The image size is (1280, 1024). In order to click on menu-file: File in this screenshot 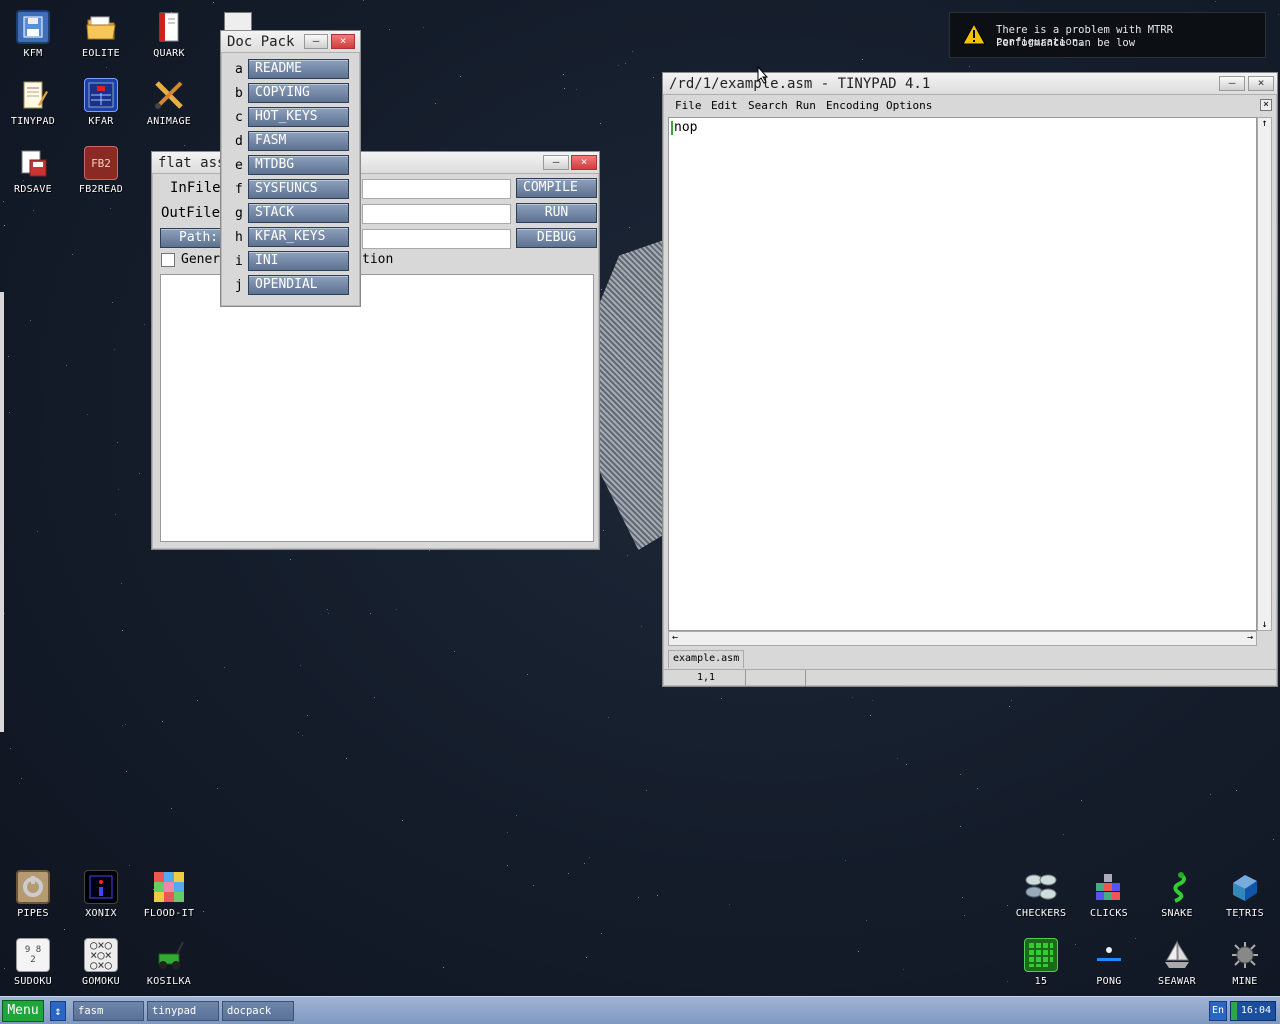, I will do `click(688, 105)`.